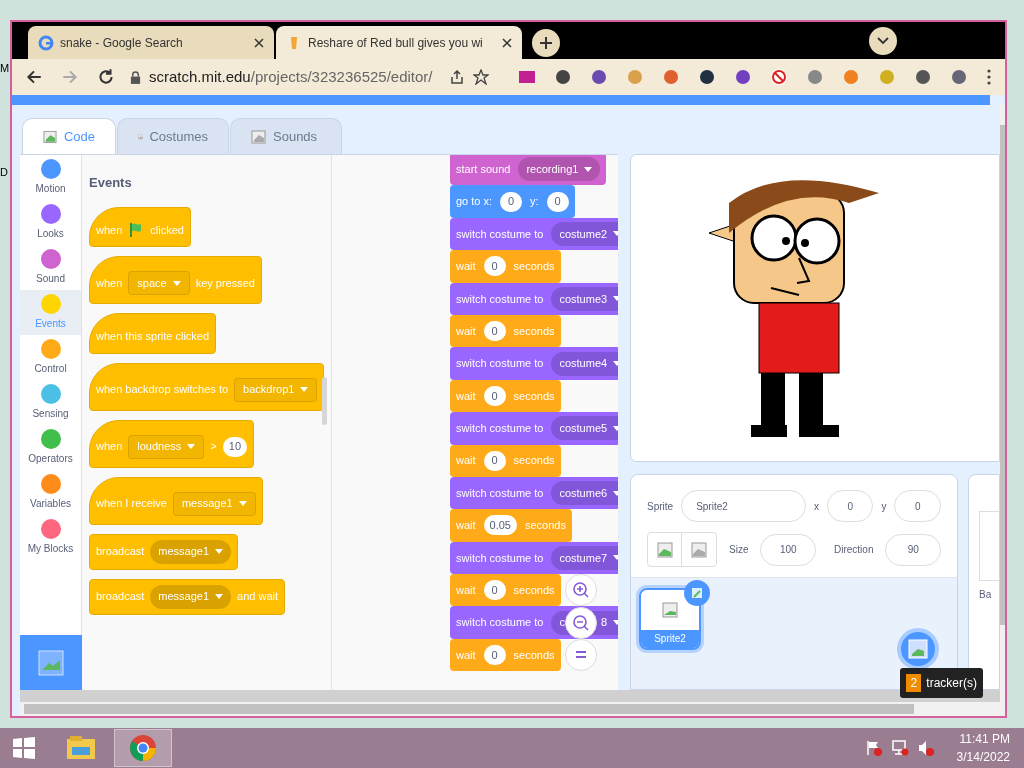 The image size is (1024, 768). What do you see at coordinates (959, 77) in the screenshot?
I see `profile-icon` at bounding box center [959, 77].